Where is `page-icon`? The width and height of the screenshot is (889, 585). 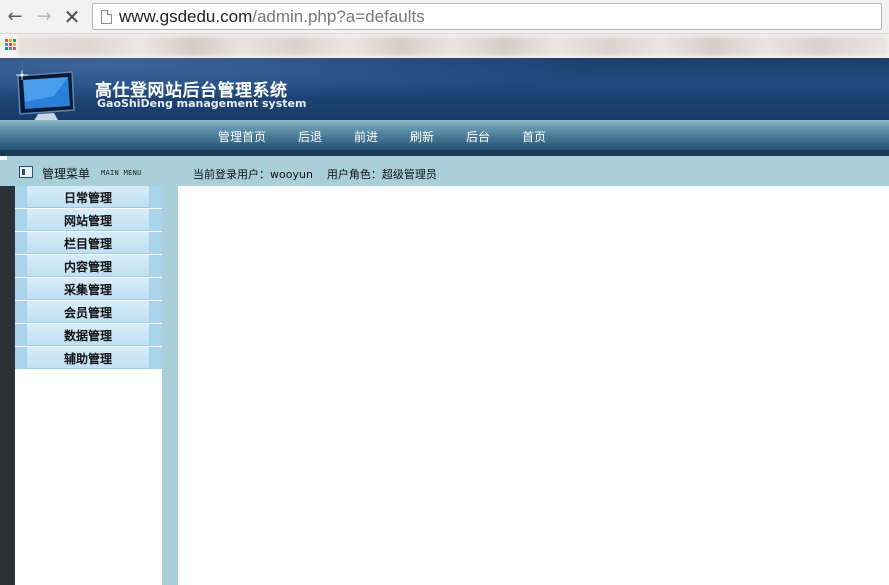 page-icon is located at coordinates (106, 17).